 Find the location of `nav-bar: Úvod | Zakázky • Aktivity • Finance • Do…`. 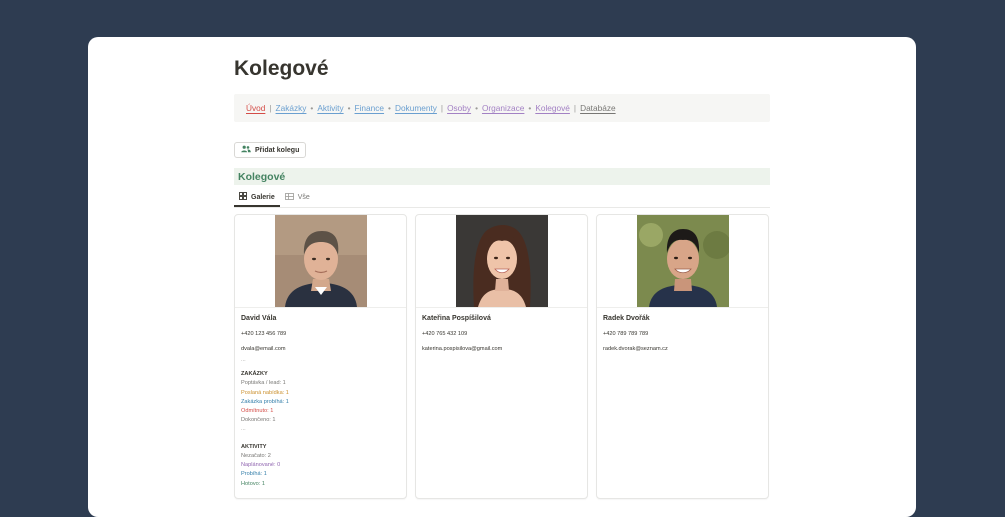

nav-bar: Úvod | Zakázky • Aktivity • Finance • Do… is located at coordinates (502, 108).